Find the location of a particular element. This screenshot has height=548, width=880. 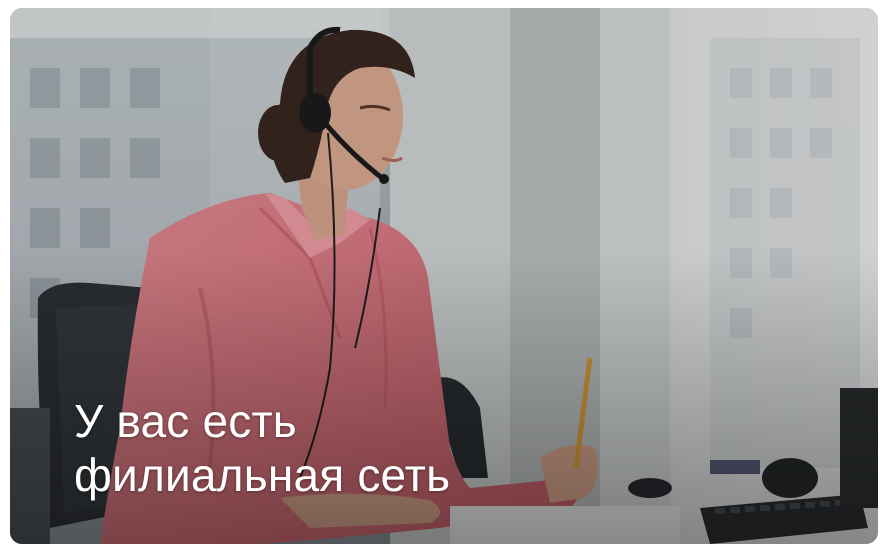

headline-line-1: У вас есть is located at coordinates (185, 421).